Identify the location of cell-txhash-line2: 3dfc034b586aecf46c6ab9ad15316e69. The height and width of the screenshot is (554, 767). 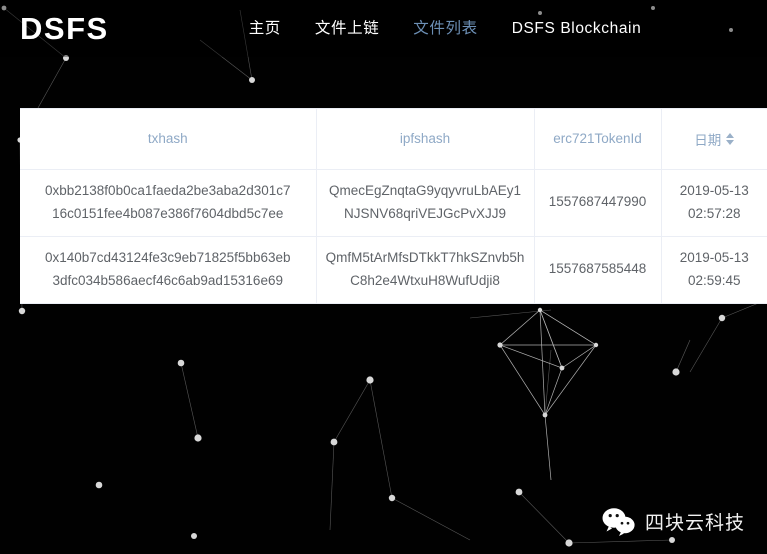
(167, 280).